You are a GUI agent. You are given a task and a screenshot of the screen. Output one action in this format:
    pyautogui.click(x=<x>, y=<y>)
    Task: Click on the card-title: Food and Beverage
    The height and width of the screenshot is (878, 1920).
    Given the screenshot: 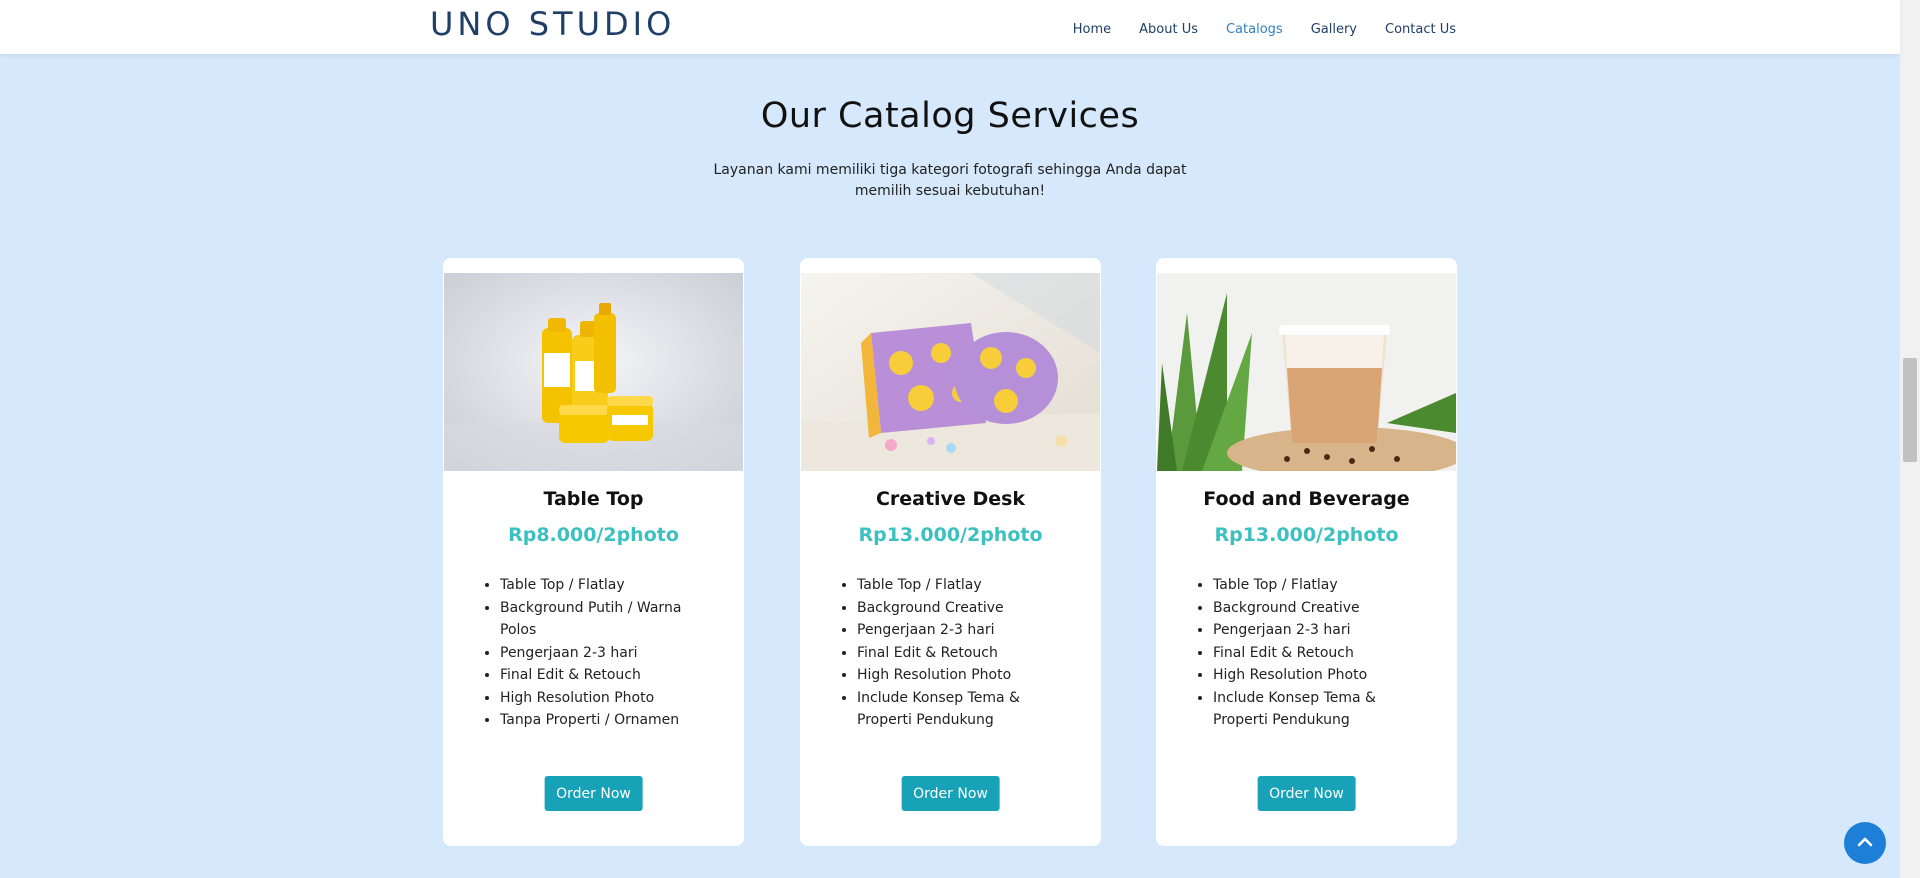 What is the action you would take?
    pyautogui.click(x=1306, y=499)
    